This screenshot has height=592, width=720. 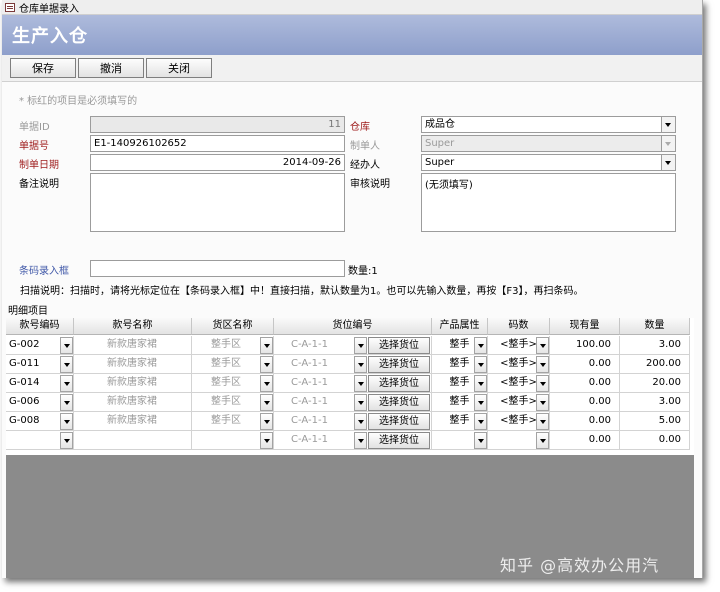 What do you see at coordinates (548, 124) in the screenshot?
I see `warehouse-select: 成品仓` at bounding box center [548, 124].